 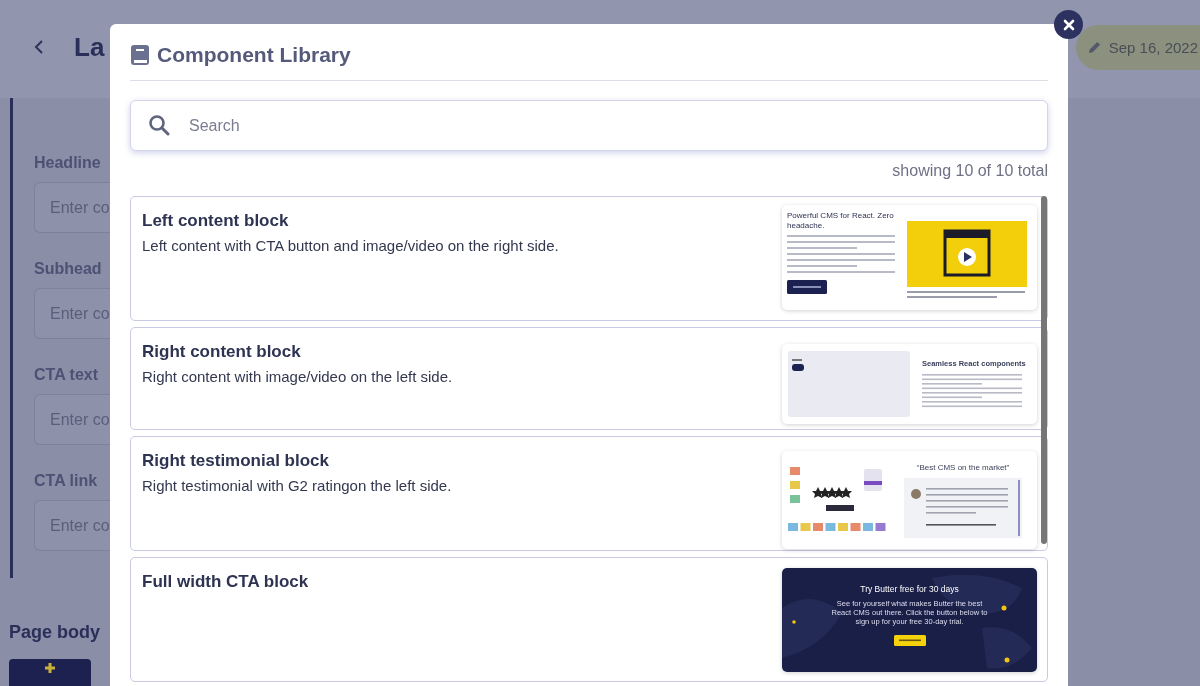 What do you see at coordinates (216, 221) in the screenshot?
I see `component-name: Left content block` at bounding box center [216, 221].